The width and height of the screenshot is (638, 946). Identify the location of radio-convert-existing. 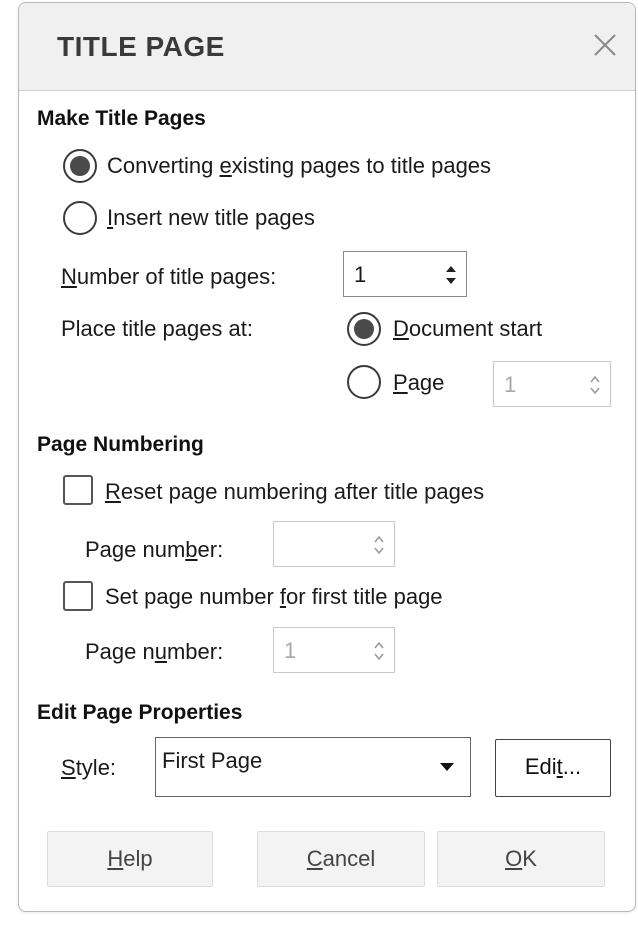
(80, 166).